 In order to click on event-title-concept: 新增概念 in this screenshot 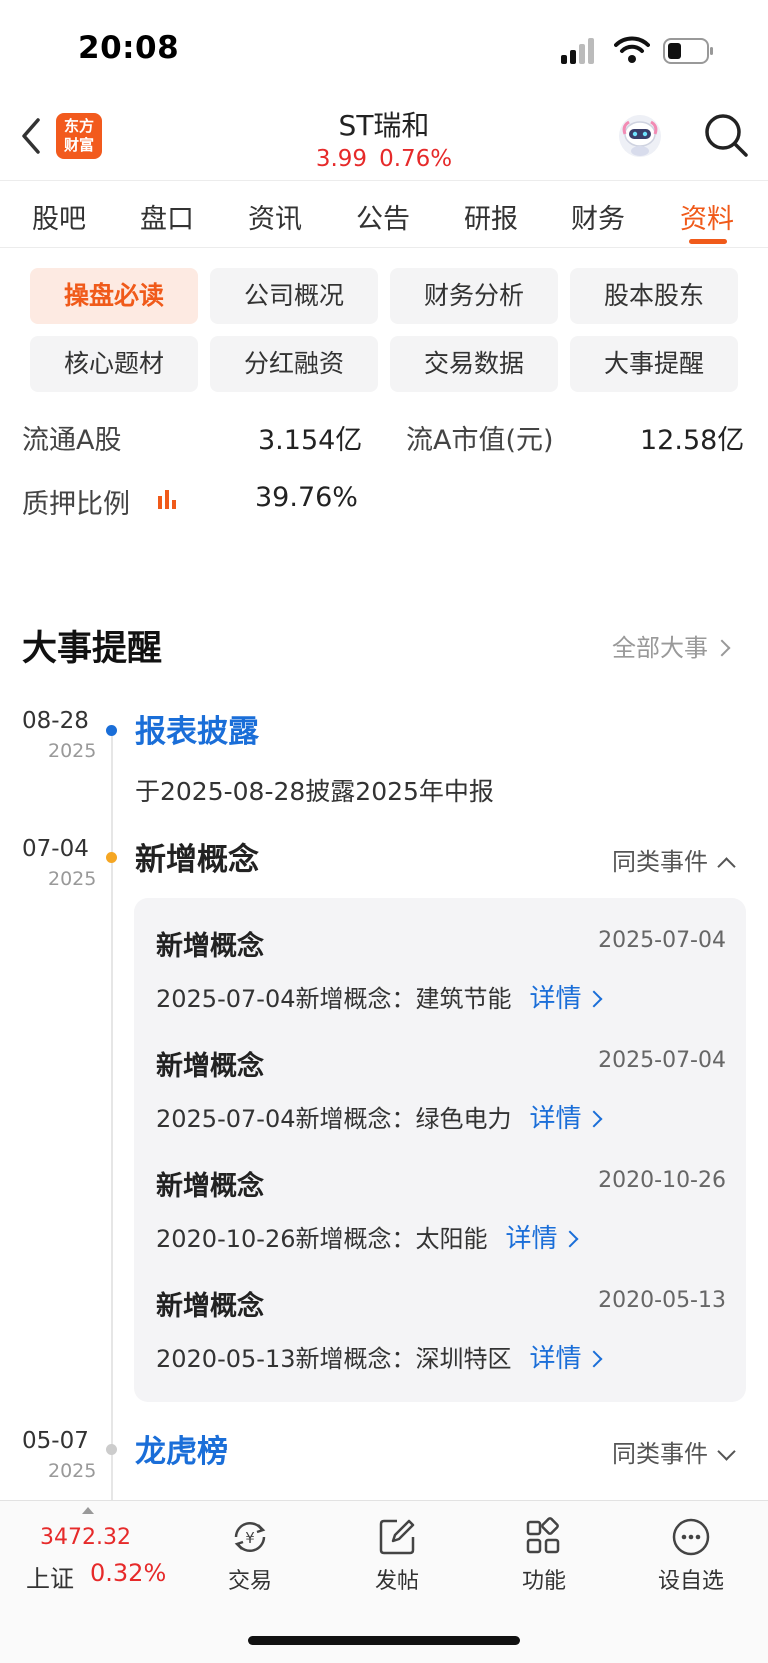, I will do `click(197, 860)`.